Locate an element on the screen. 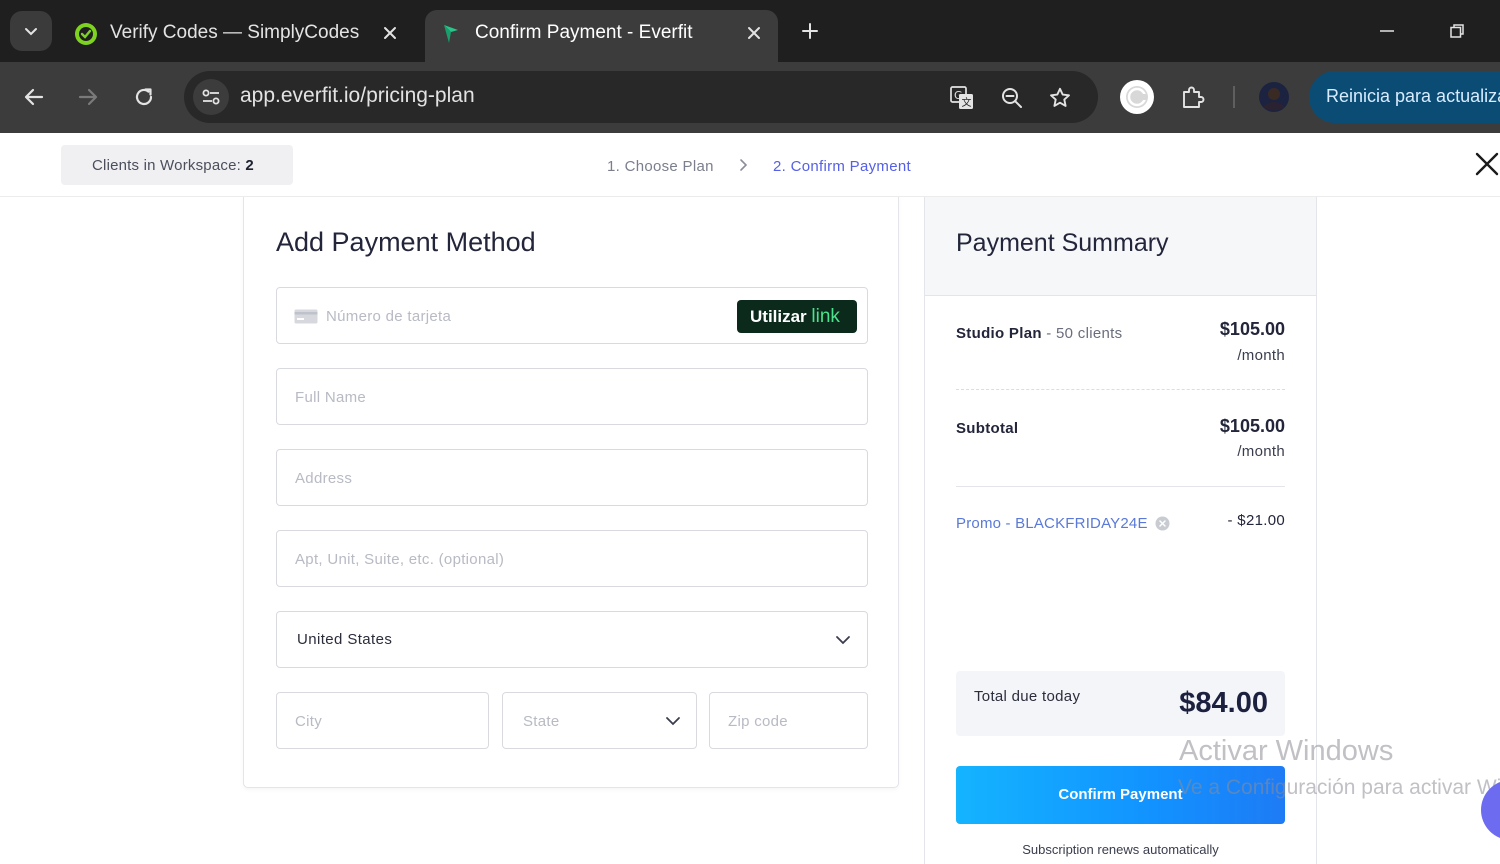 The height and width of the screenshot is (864, 1500). tab-everfit: Confirm Payment - Everfit is located at coordinates (601, 36).